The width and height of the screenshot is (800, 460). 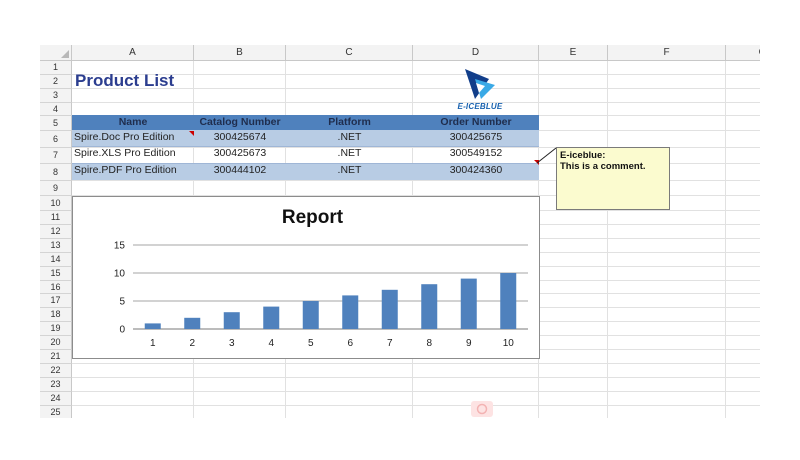 I want to click on x-tick-label: 4, so click(x=271, y=343).